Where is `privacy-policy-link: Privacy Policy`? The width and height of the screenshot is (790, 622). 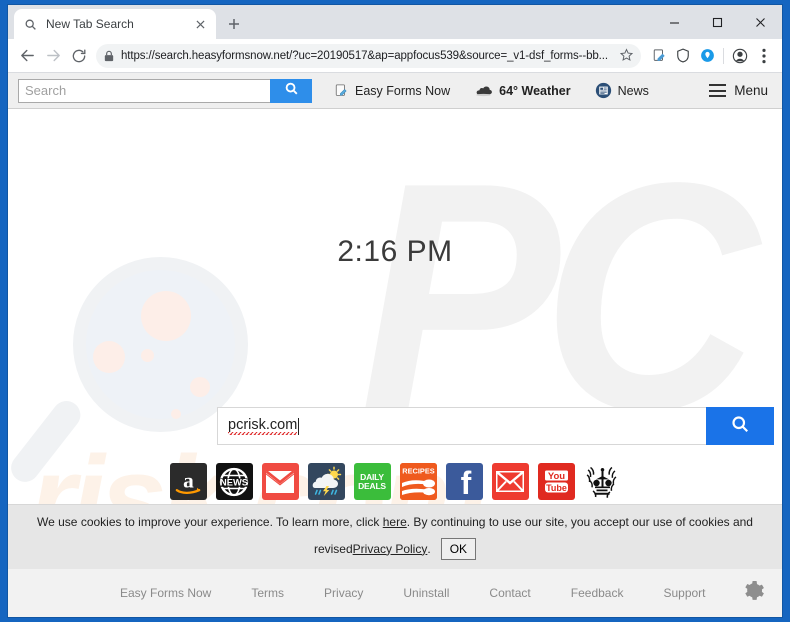 privacy-policy-link: Privacy Policy is located at coordinates (390, 549).